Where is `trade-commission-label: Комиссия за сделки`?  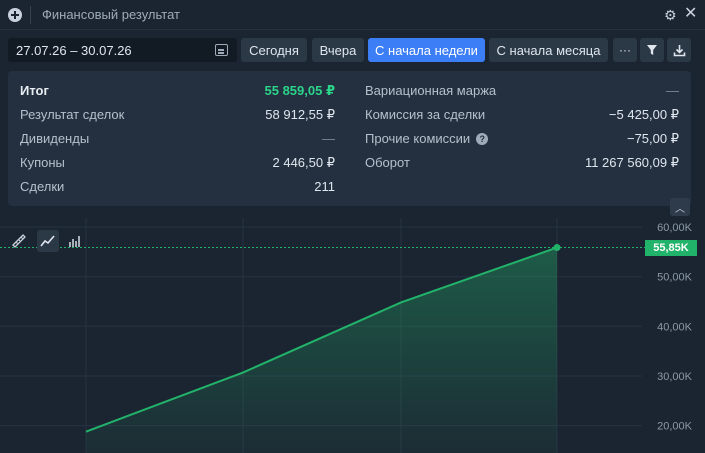
trade-commission-label: Комиссия за сделки is located at coordinates (425, 114).